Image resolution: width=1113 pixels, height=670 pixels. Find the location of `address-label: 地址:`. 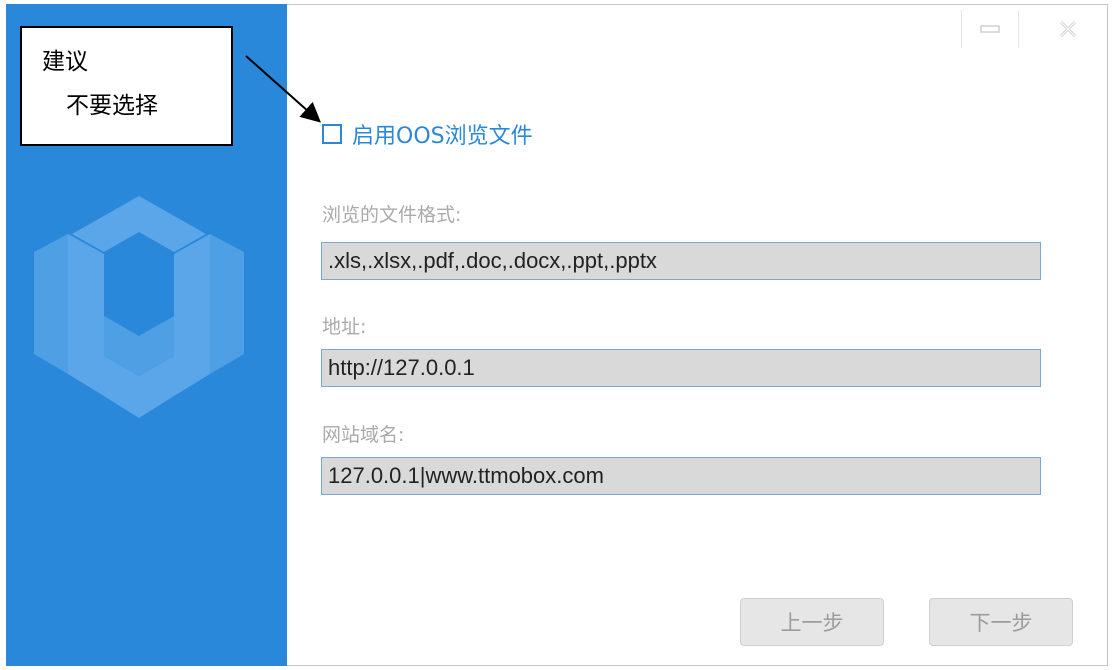

address-label: 地址: is located at coordinates (344, 327).